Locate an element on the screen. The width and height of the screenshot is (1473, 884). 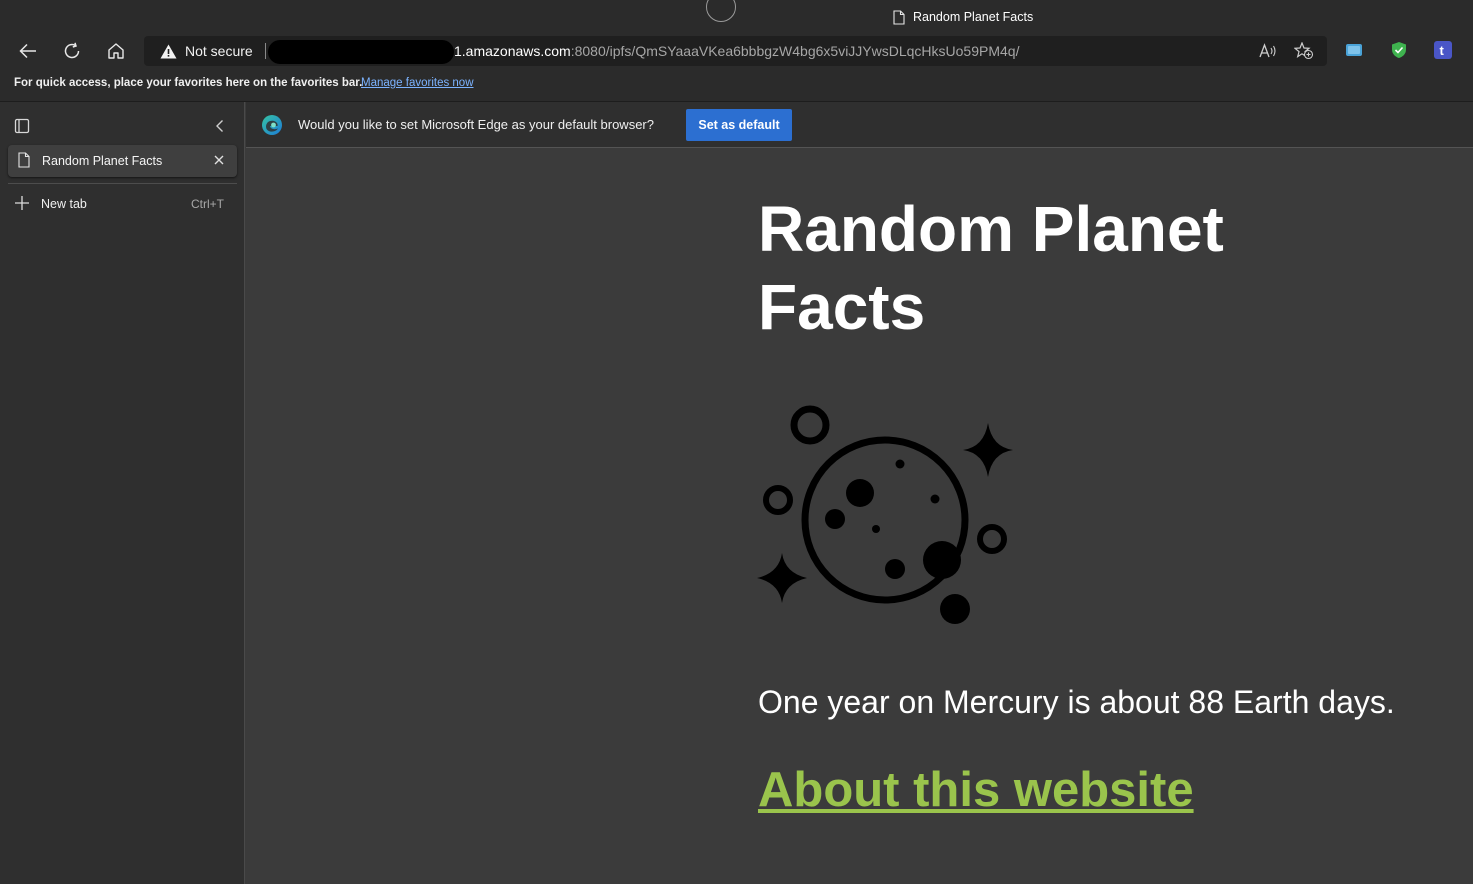
close-icon is located at coordinates (219, 160).